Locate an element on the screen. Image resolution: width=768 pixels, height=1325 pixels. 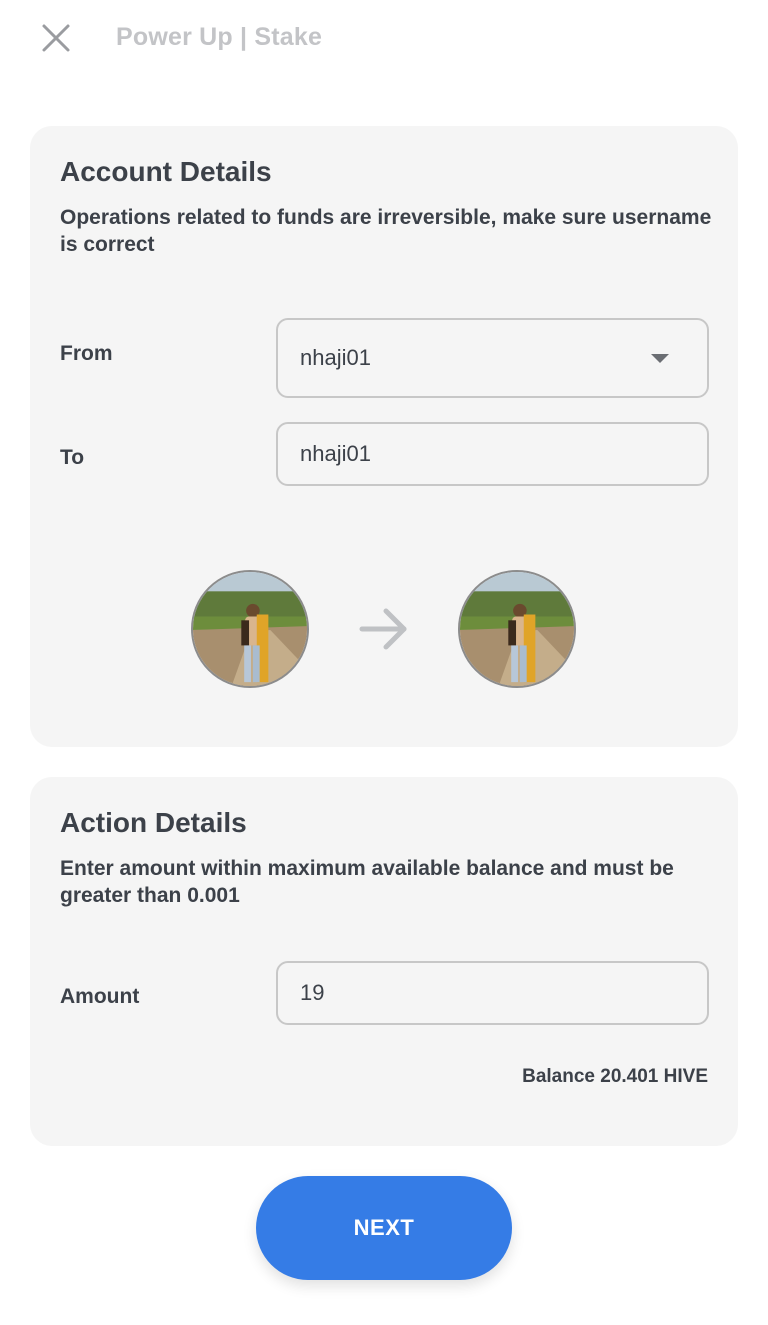
to-field is located at coordinates (492, 454).